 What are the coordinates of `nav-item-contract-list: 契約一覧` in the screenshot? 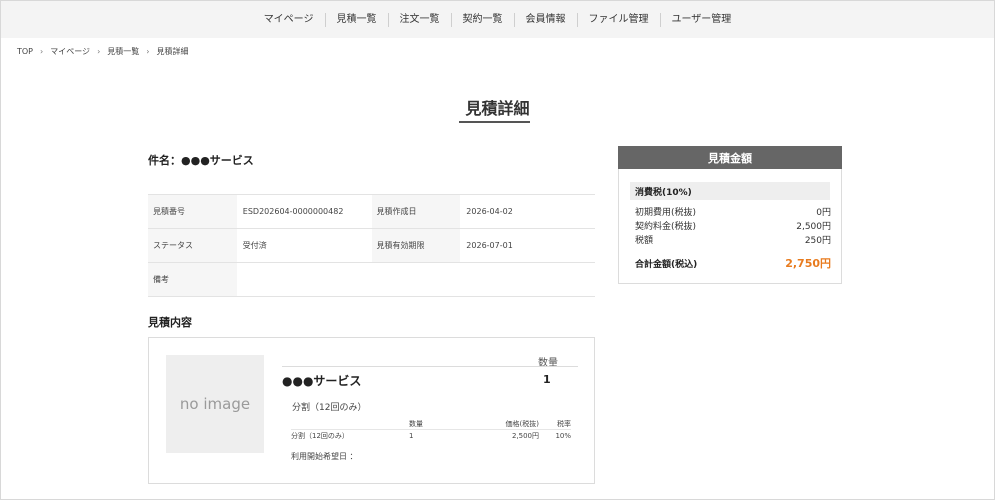 It's located at (482, 19).